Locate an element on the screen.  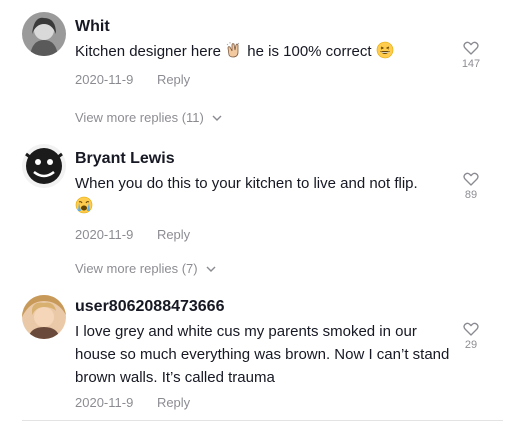
comment-username: Whit is located at coordinates (265, 27).